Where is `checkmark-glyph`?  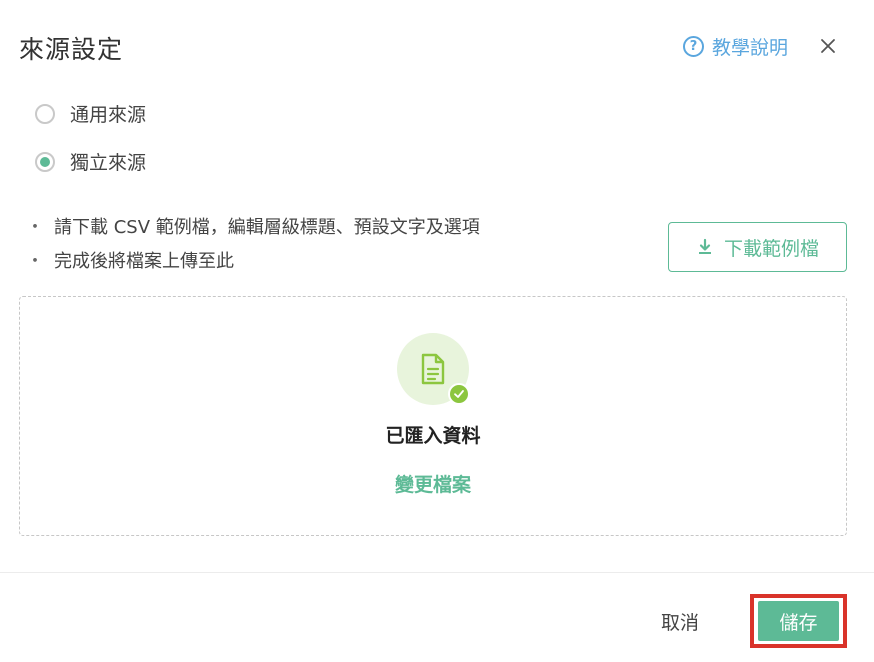
checkmark-glyph is located at coordinates (459, 394).